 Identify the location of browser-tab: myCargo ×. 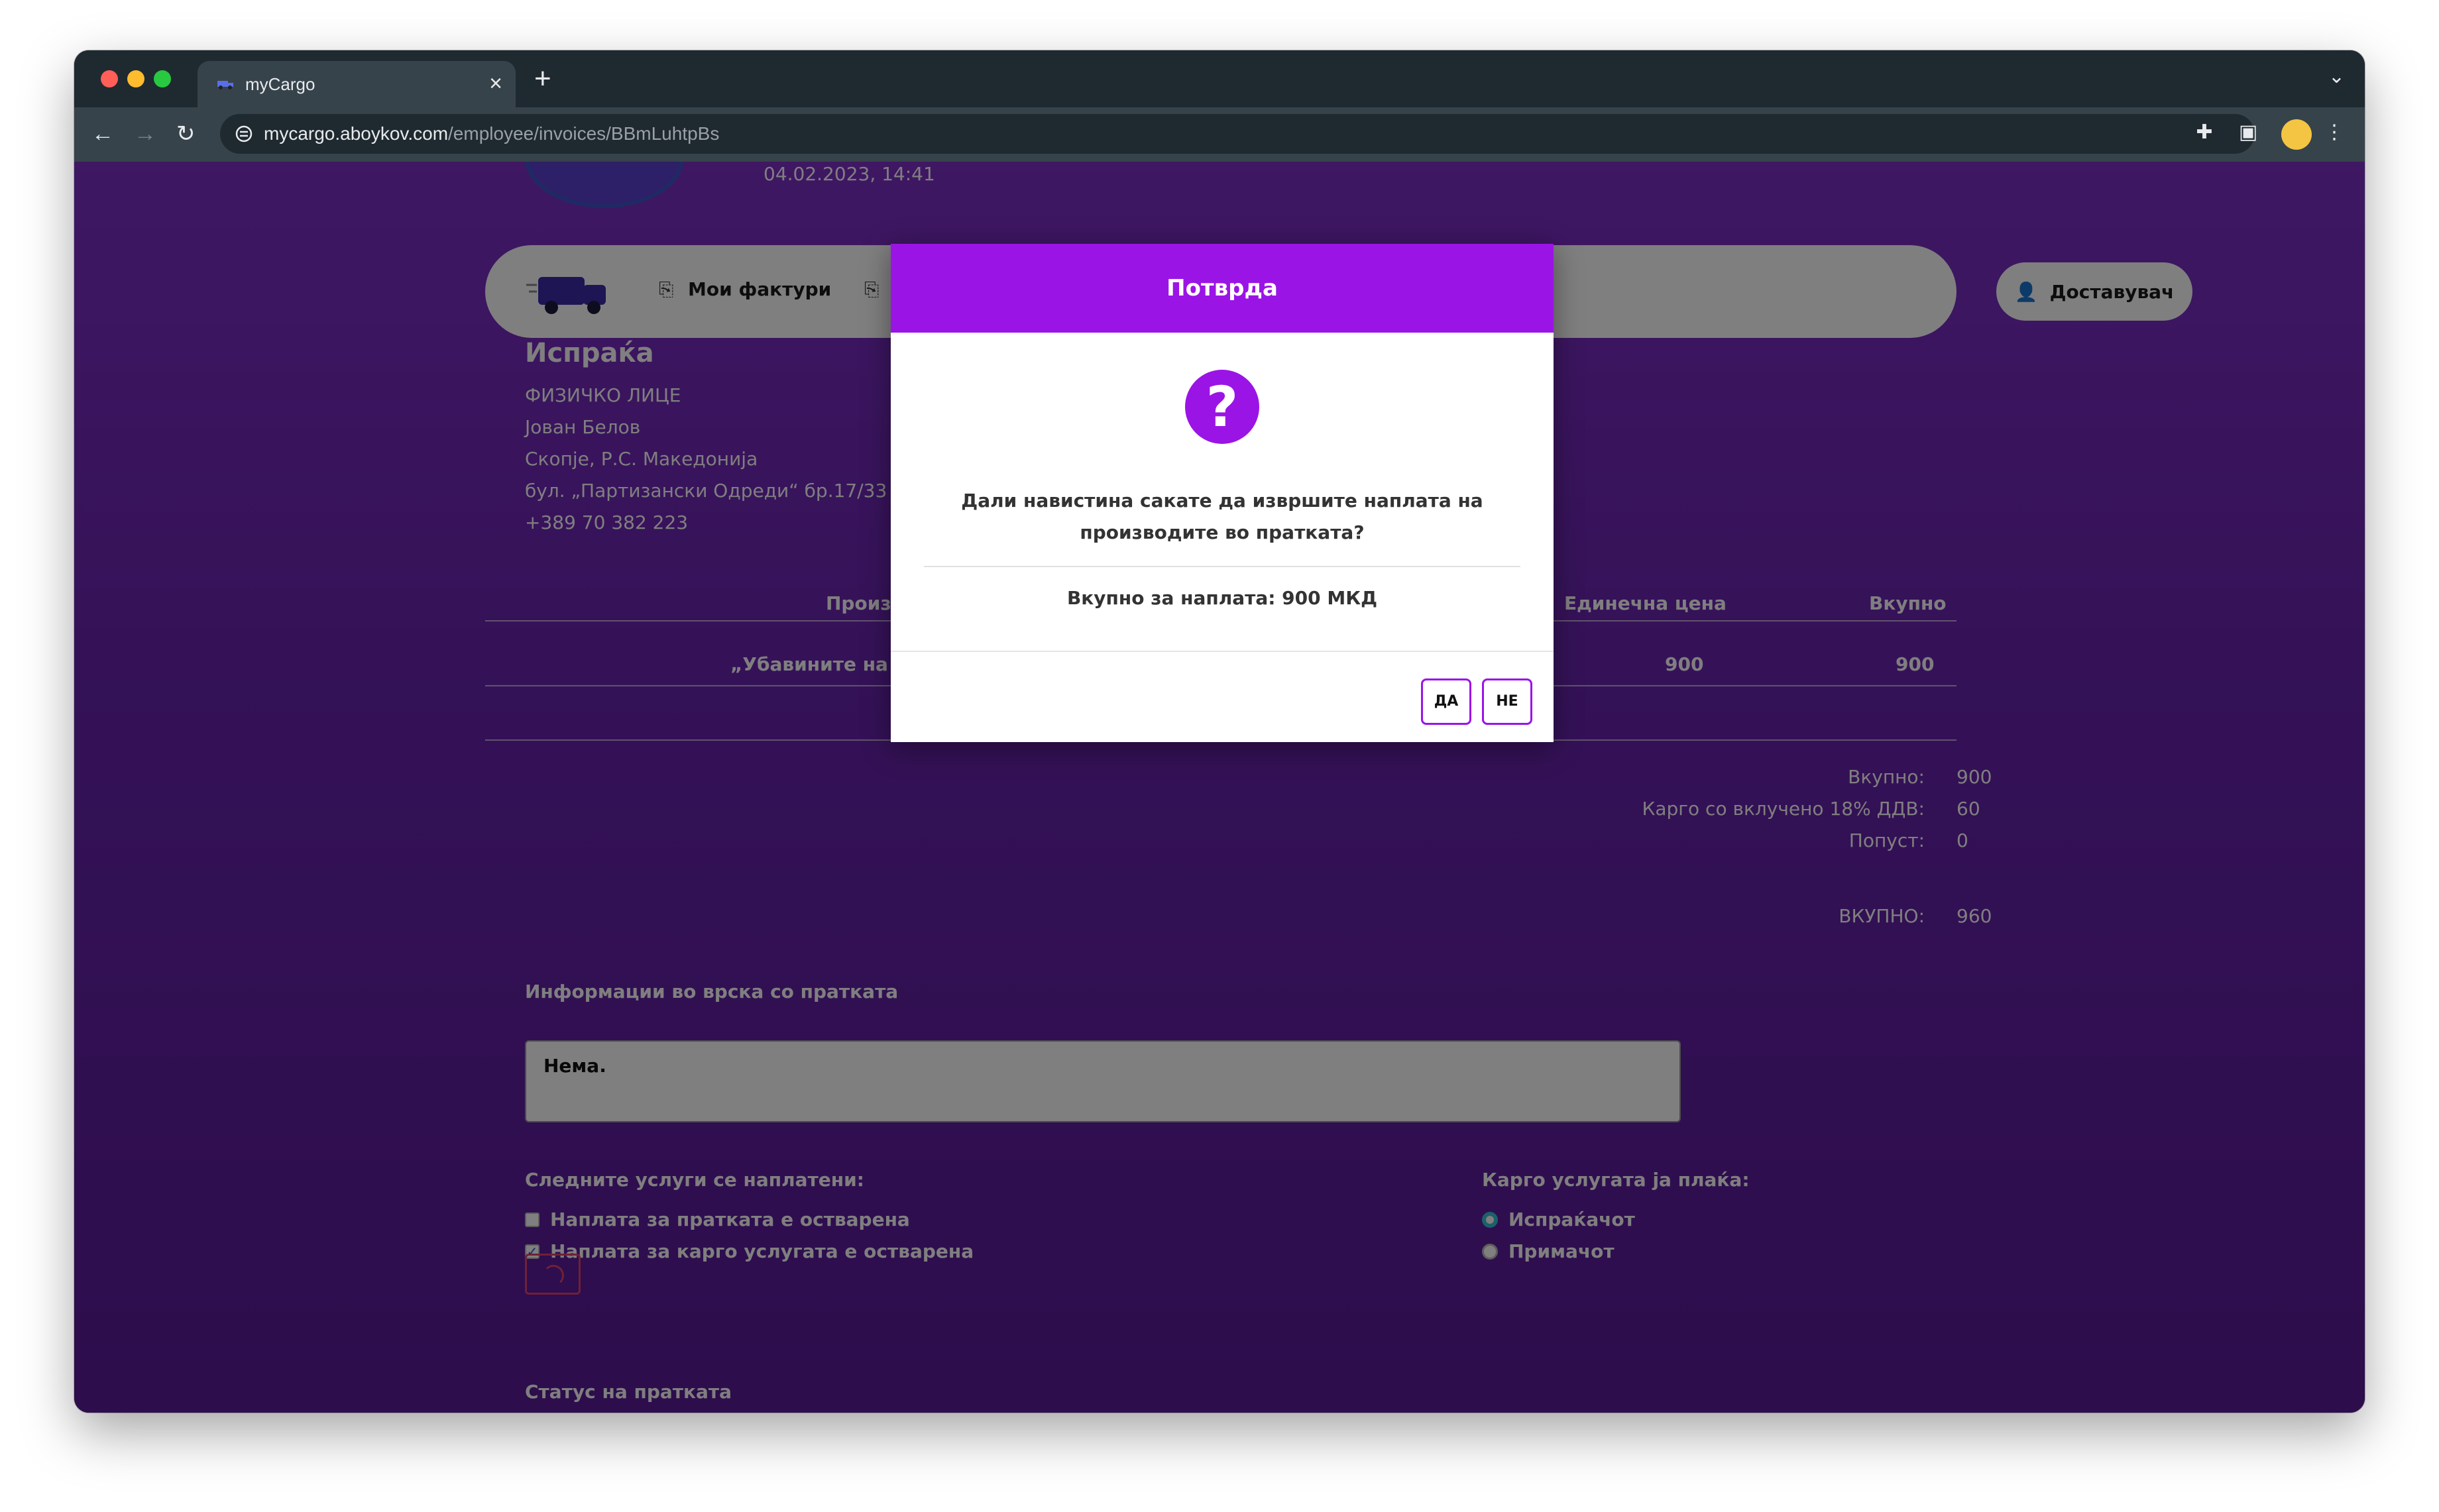
(357, 84).